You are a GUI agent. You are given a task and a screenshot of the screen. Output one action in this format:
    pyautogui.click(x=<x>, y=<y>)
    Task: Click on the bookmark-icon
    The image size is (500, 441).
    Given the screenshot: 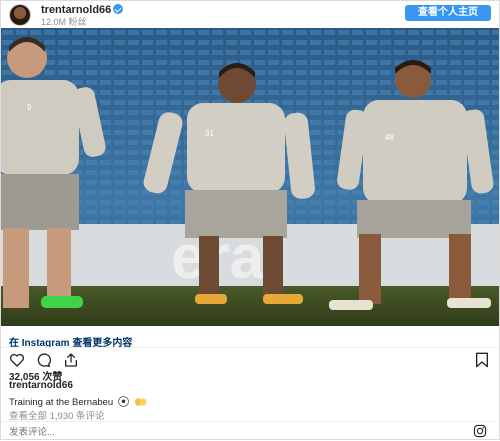 What is the action you would take?
    pyautogui.click(x=482, y=360)
    